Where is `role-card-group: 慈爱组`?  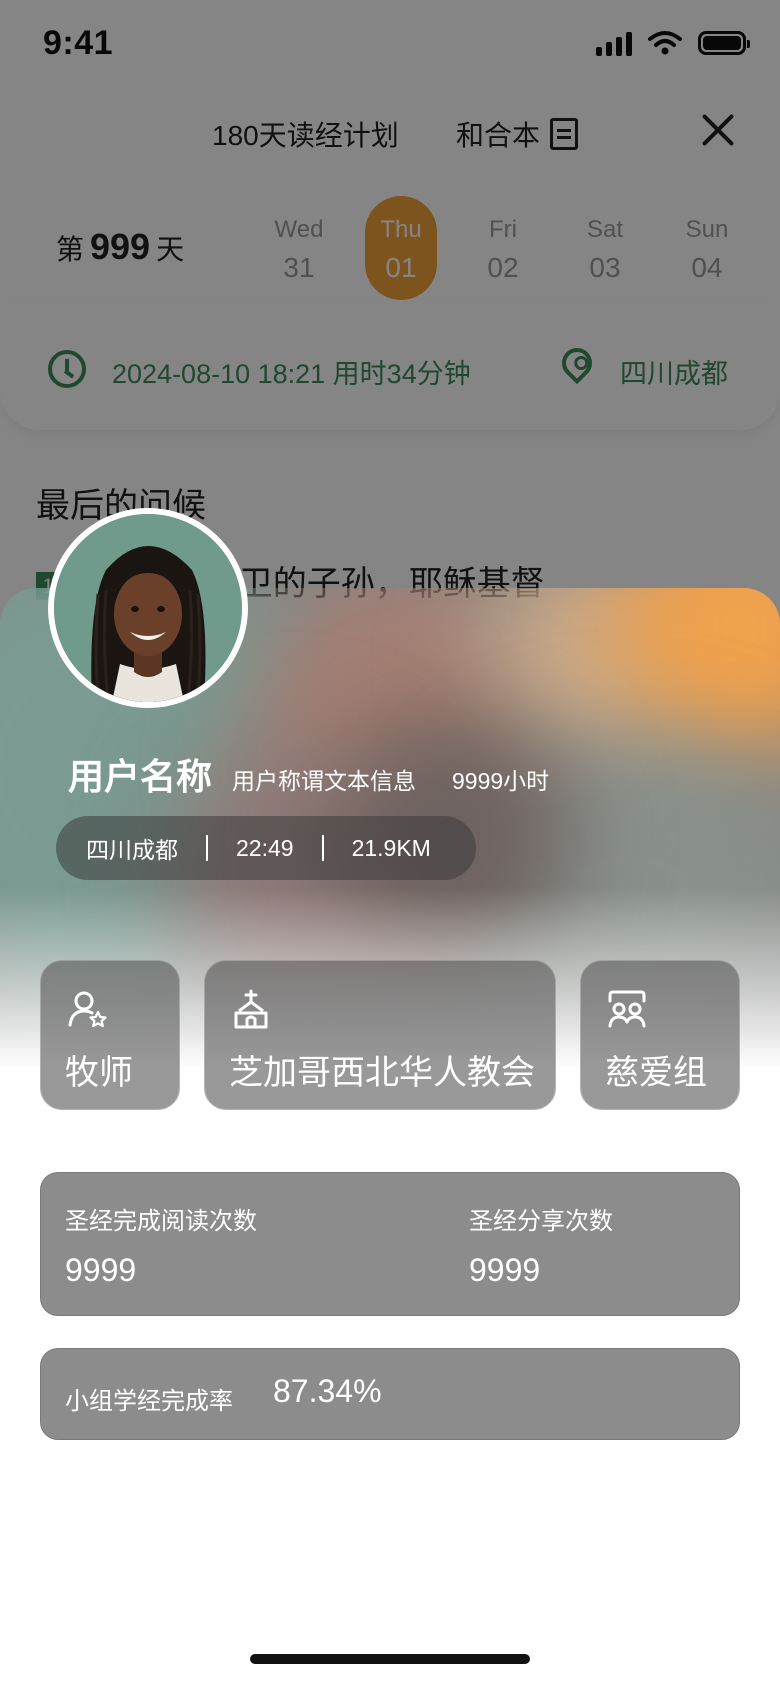
role-card-group: 慈爱组 is located at coordinates (660, 1035).